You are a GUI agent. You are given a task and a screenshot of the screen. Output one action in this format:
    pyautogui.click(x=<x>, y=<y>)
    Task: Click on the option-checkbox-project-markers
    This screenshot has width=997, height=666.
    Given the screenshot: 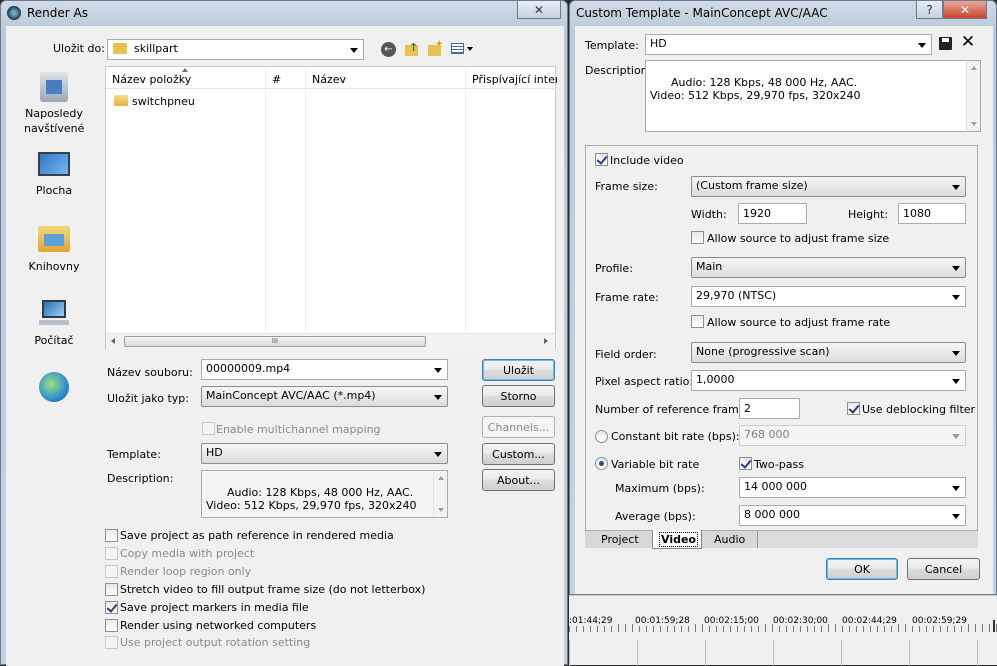 What is the action you would take?
    pyautogui.click(x=111, y=607)
    